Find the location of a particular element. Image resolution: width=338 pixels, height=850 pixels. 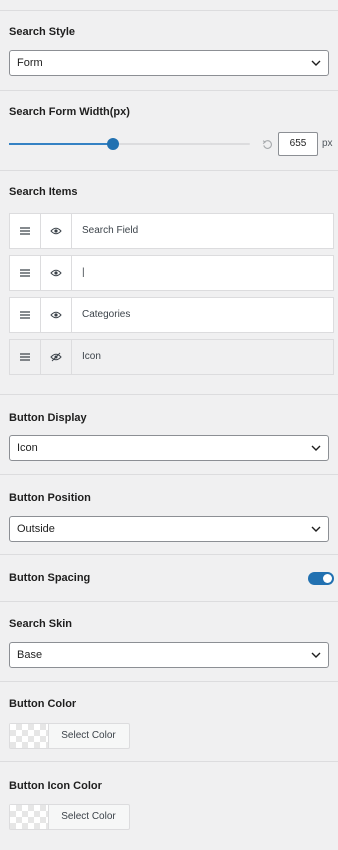

button-color-section: Button Color Select Color is located at coordinates (169, 722).